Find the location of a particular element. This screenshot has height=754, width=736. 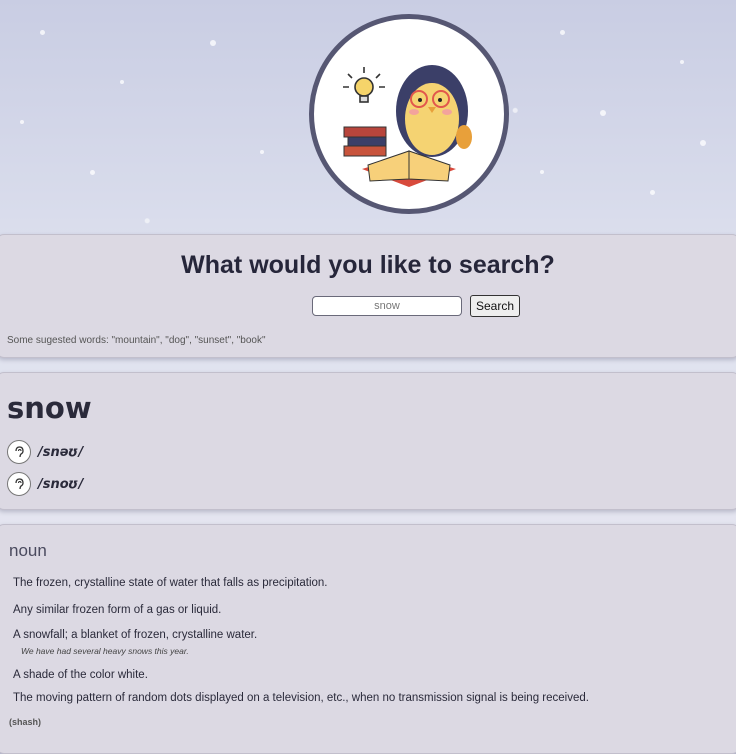

search-input is located at coordinates (387, 306).